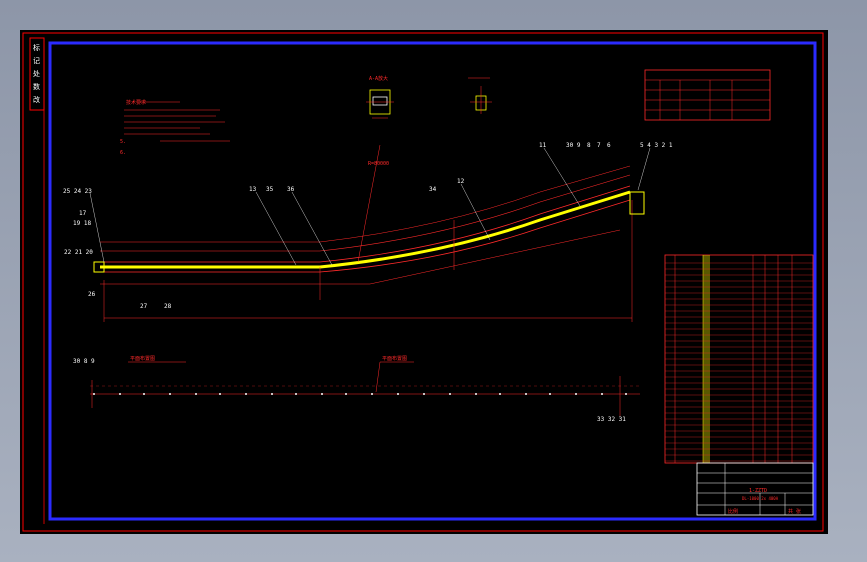 This screenshot has height=562, width=867. What do you see at coordinates (599, 145) in the screenshot?
I see `callout-7: 7` at bounding box center [599, 145].